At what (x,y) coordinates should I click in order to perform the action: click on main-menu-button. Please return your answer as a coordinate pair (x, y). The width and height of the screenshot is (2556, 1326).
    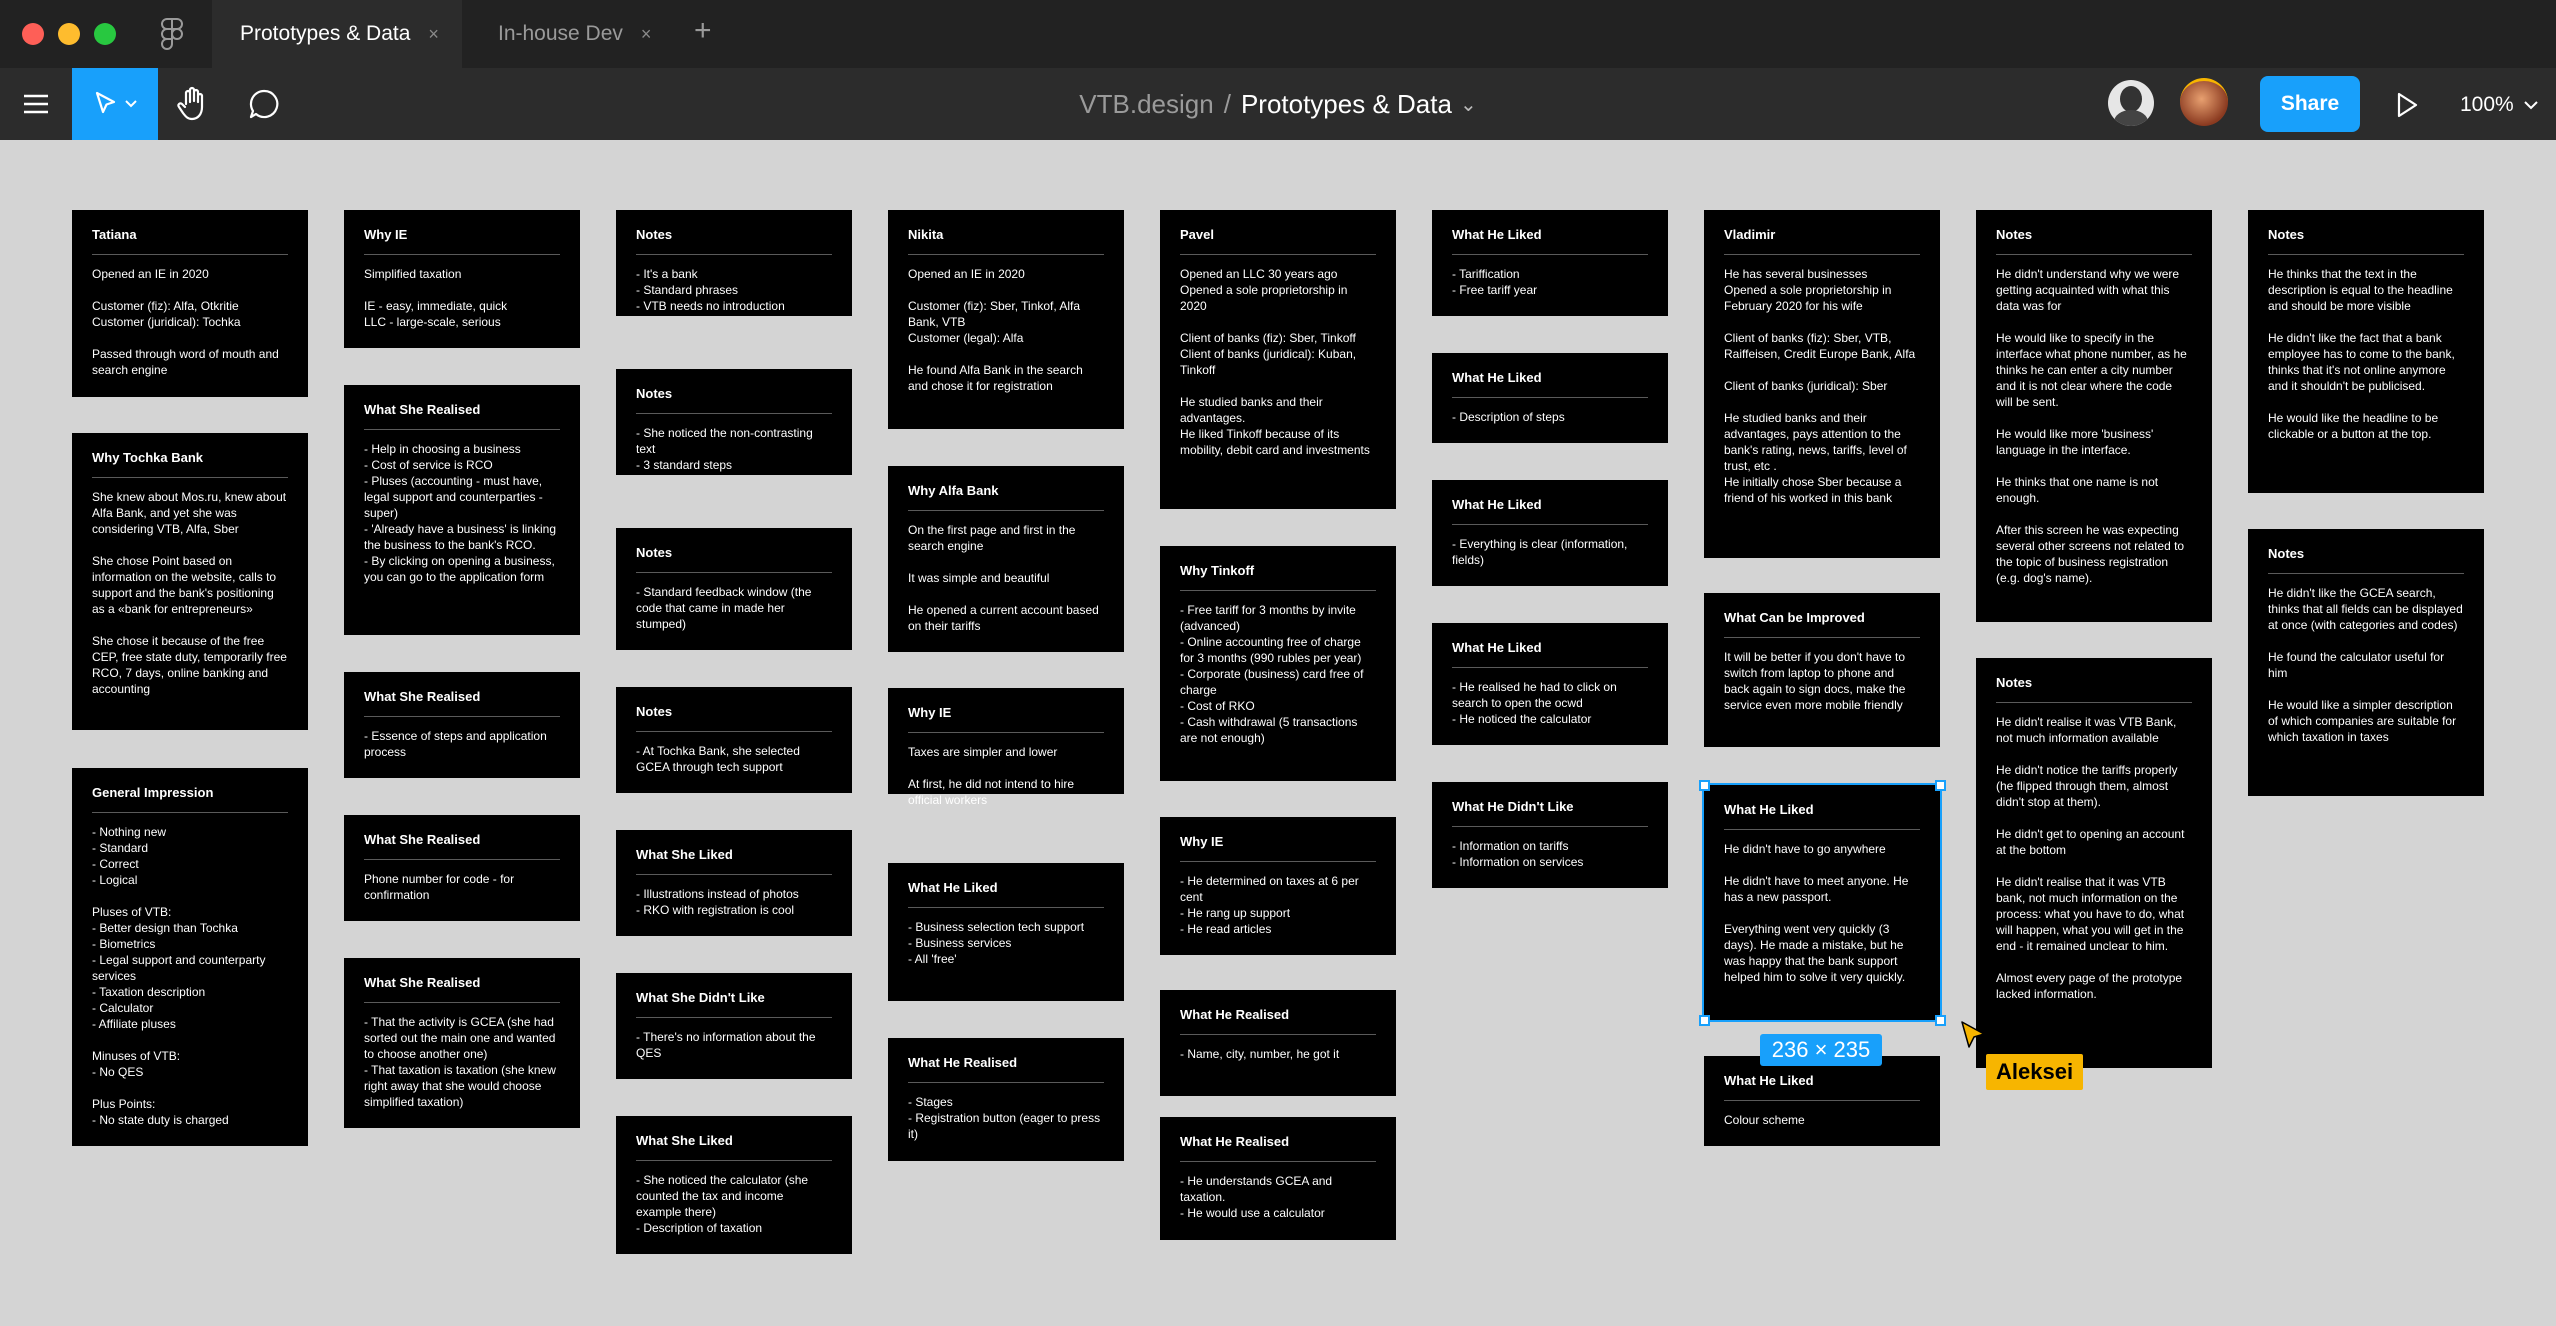
    Looking at the image, I should click on (36, 104).